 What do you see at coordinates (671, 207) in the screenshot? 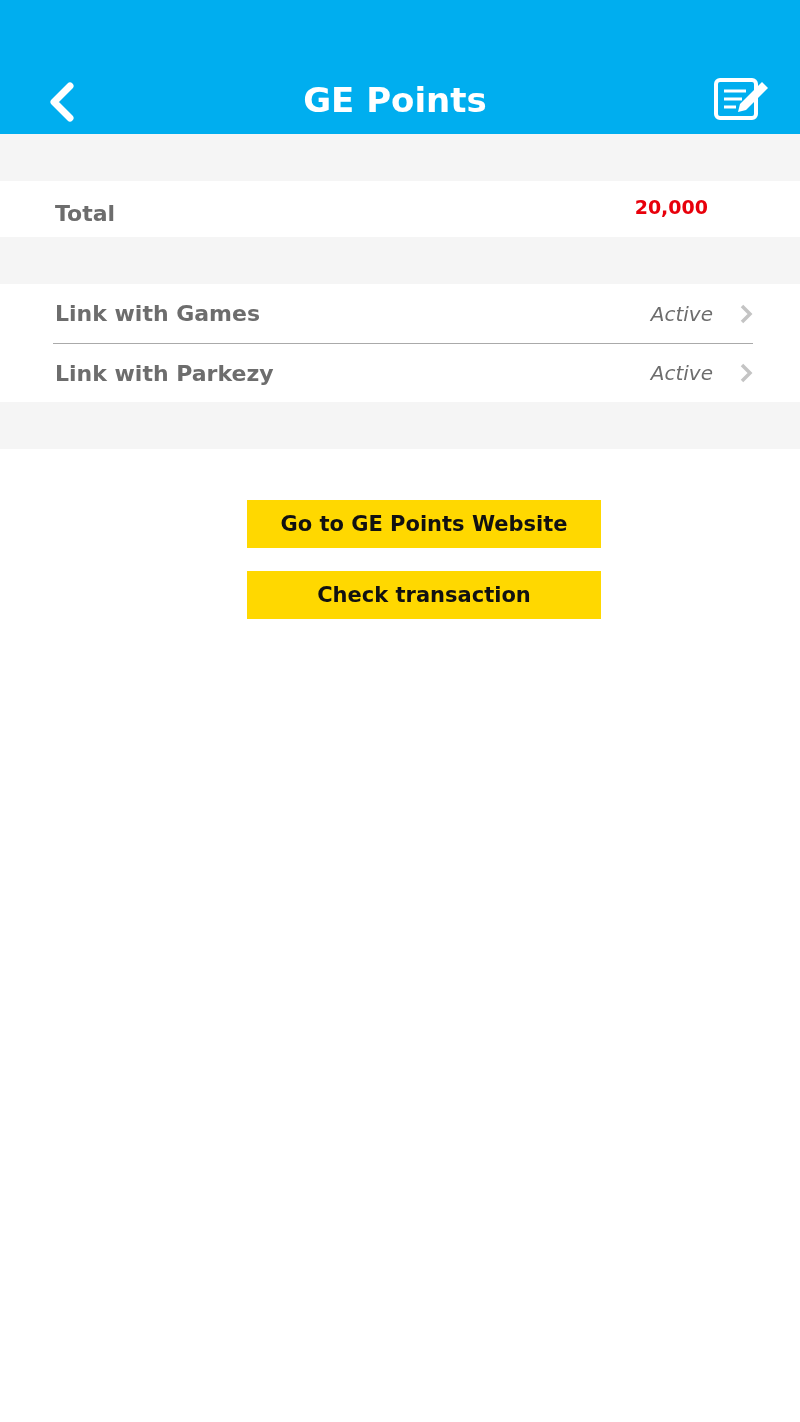
I see `total-value: 20,000` at bounding box center [671, 207].